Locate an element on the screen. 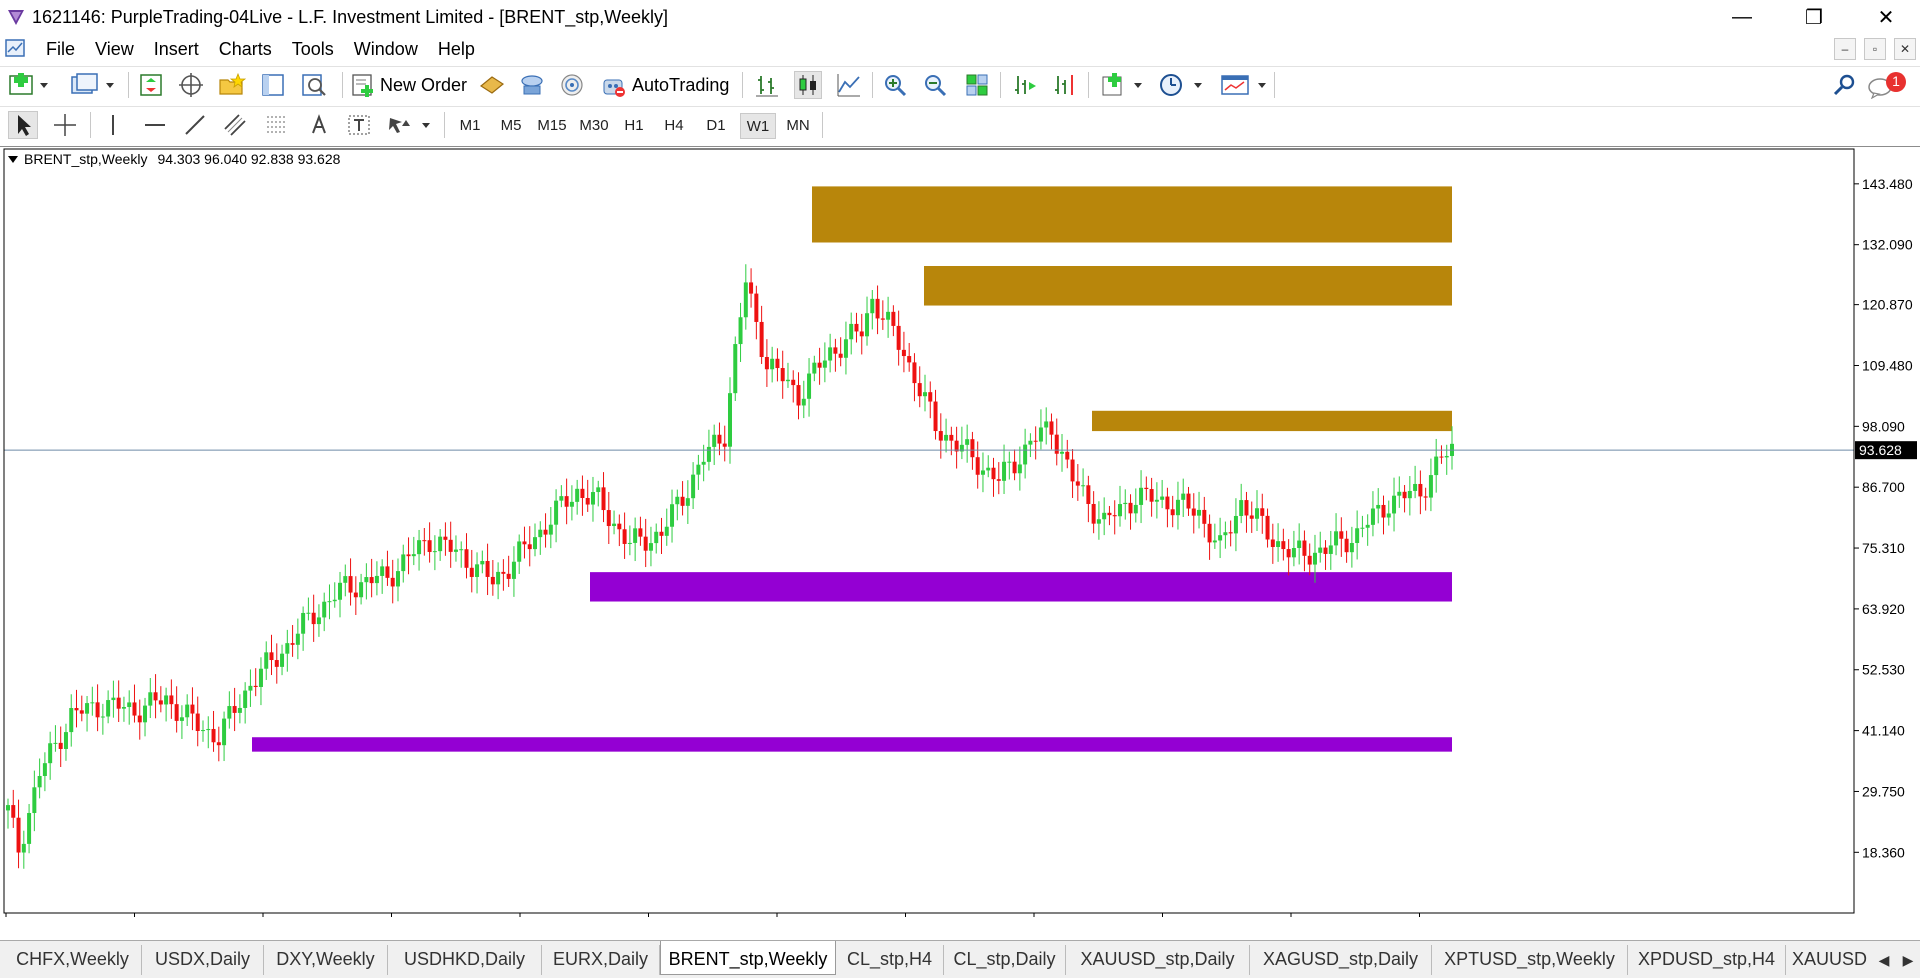 The height and width of the screenshot is (978, 1920). terminal-button is located at coordinates (273, 85).